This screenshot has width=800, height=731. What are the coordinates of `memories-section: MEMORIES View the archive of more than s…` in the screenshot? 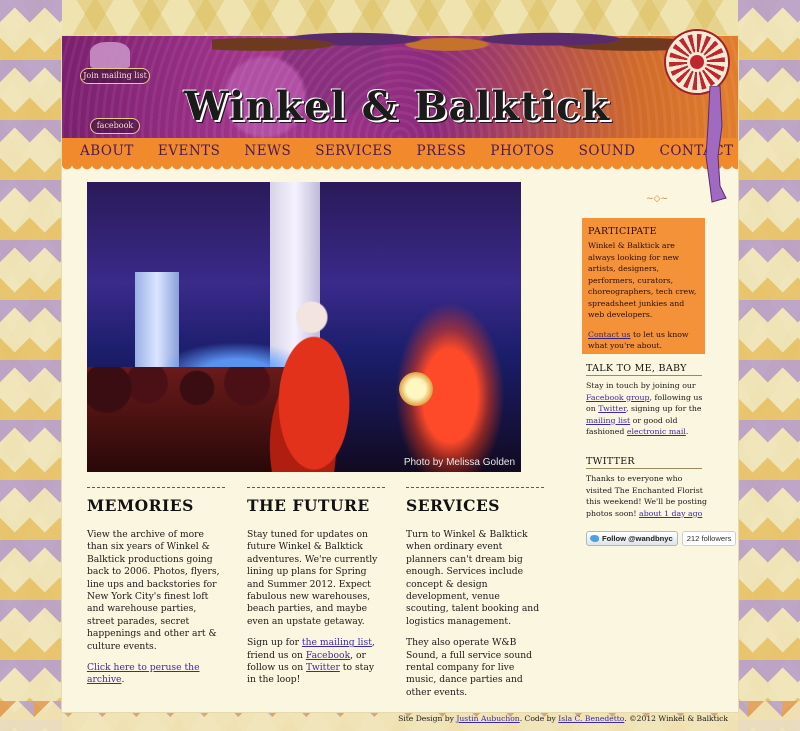 It's located at (156, 591).